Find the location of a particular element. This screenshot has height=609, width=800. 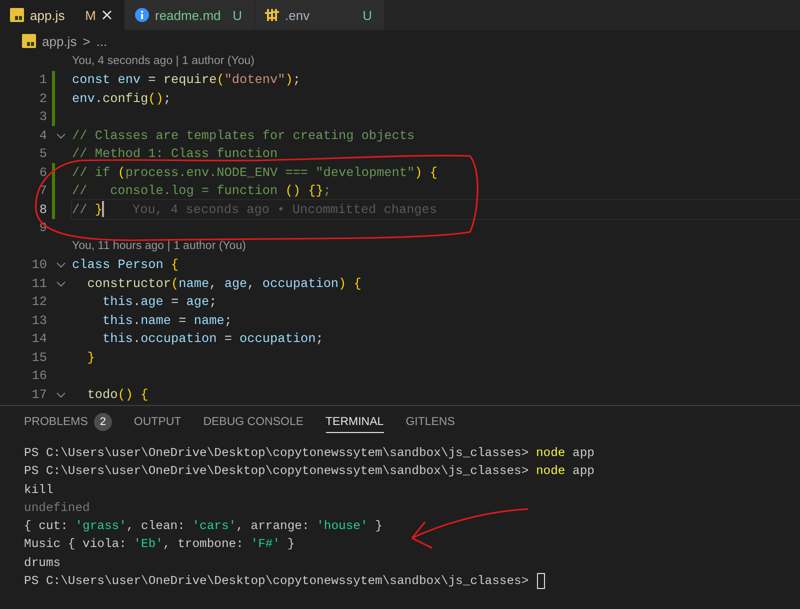

line-number: 1 is located at coordinates (42, 80).